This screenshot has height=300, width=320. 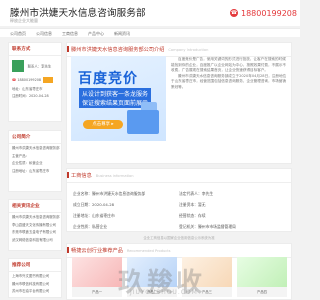 I want to click on intro-section-en: Company Introduction, so click(x=188, y=50).